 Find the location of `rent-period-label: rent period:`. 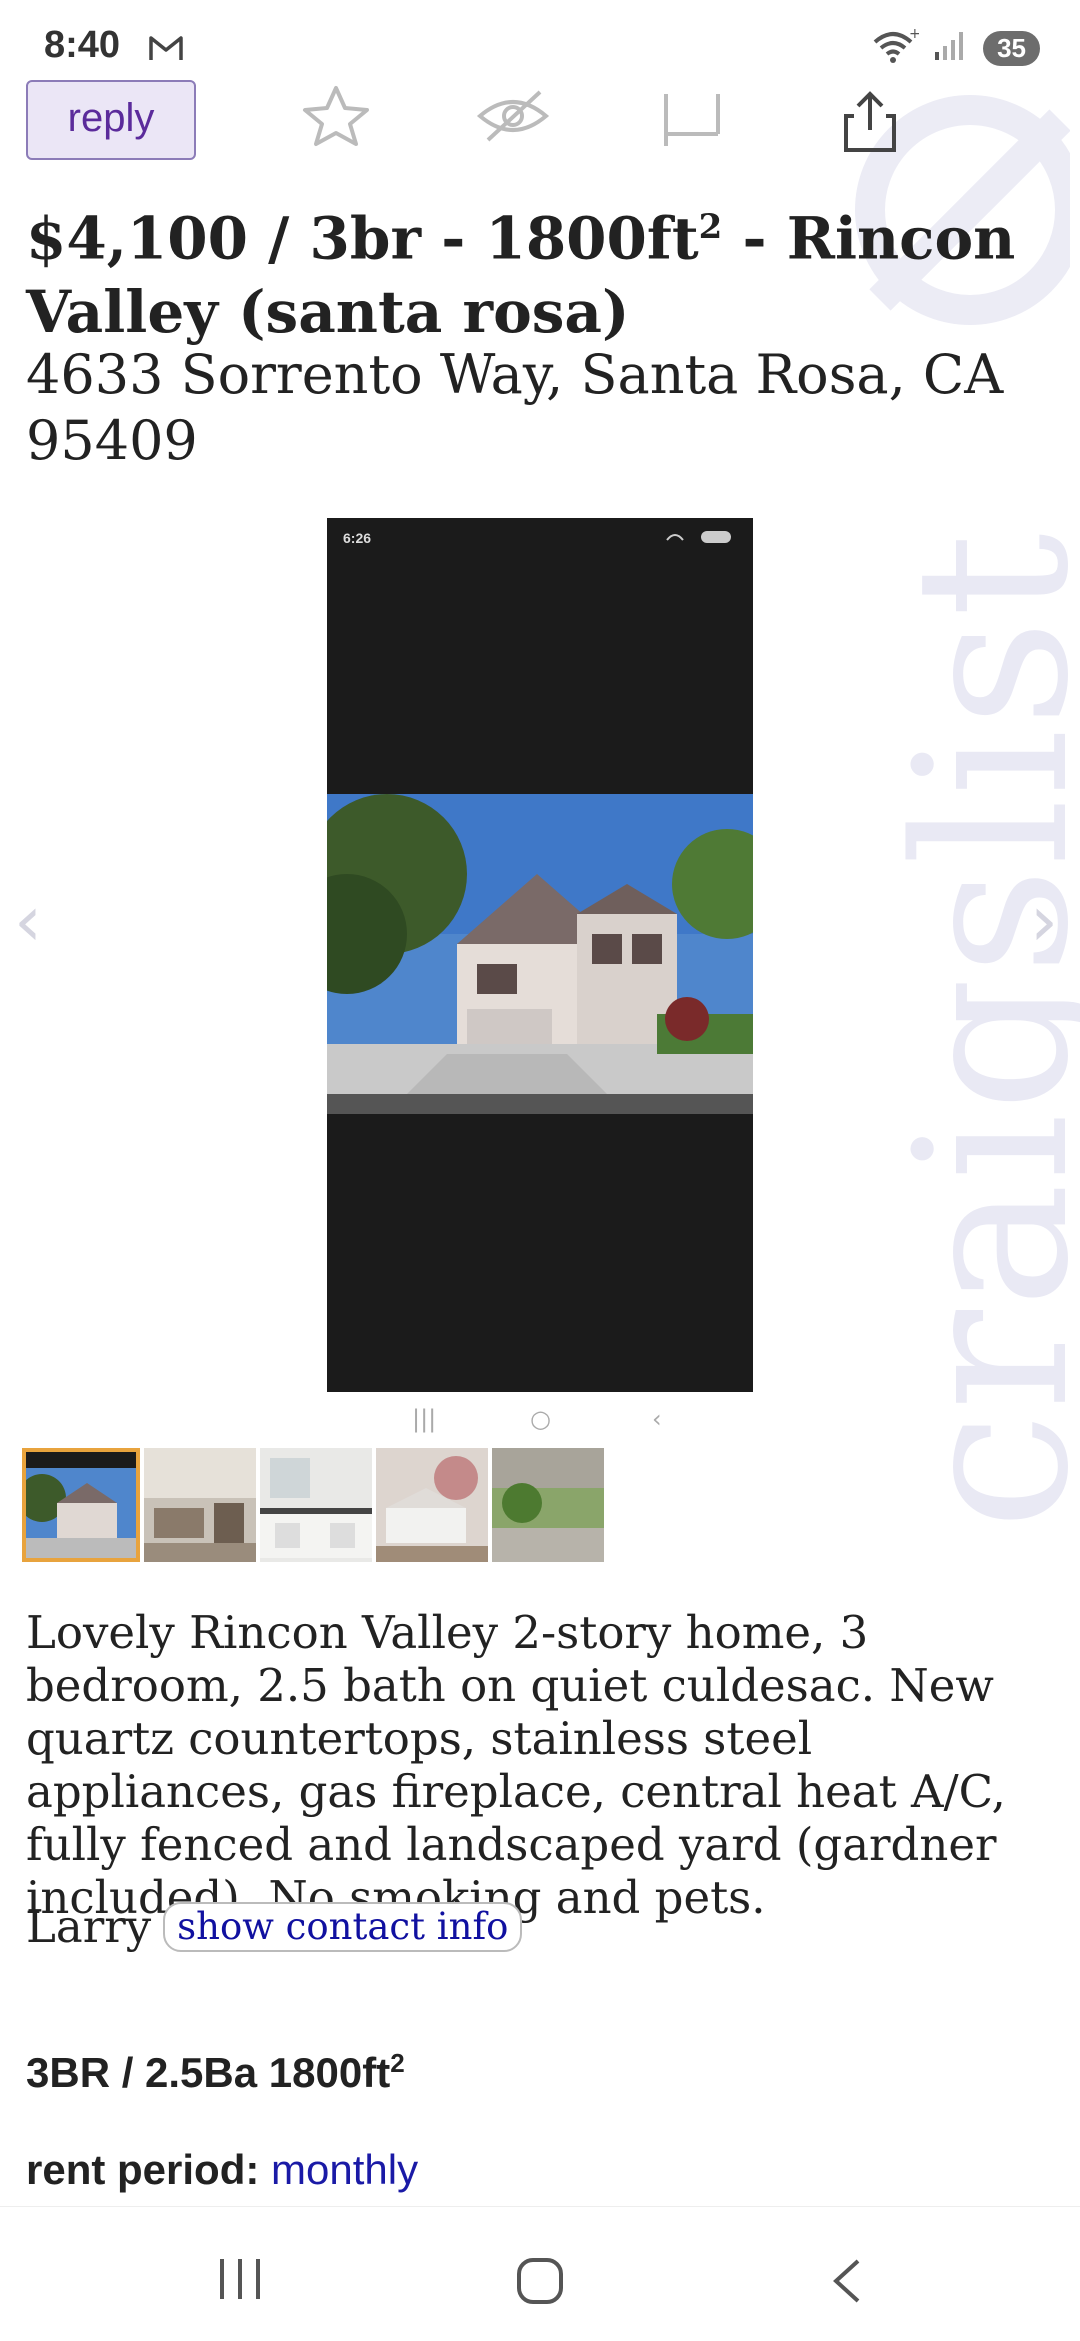

rent-period-label: rent period: is located at coordinates (143, 2169).